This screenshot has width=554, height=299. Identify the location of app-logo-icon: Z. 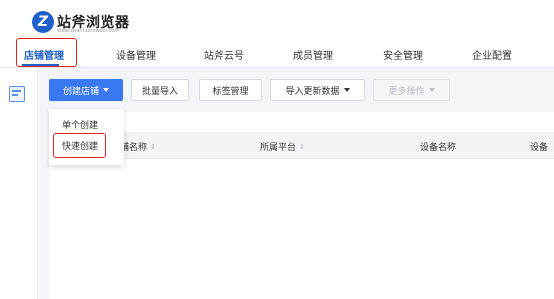
(43, 22).